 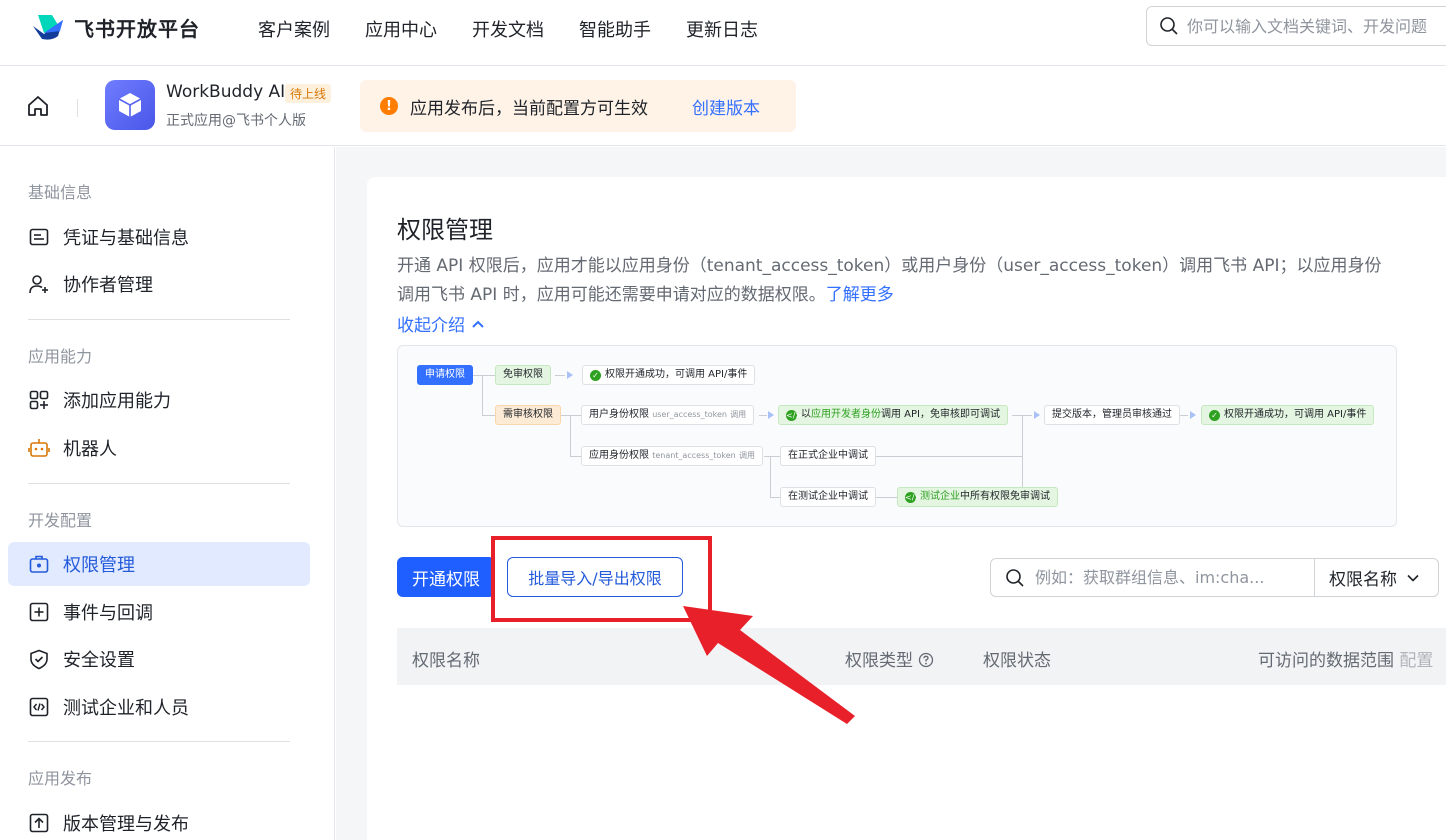 I want to click on sidebar-item-label: 事件与回调, so click(x=108, y=613).